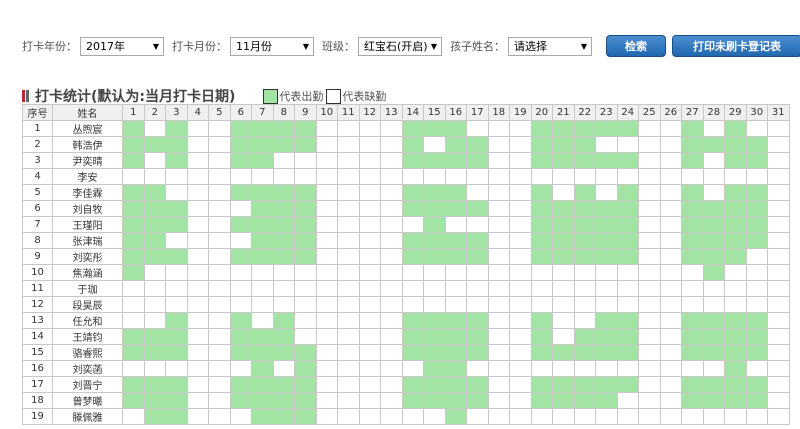  I want to click on year-value: 2017年, so click(105, 46).